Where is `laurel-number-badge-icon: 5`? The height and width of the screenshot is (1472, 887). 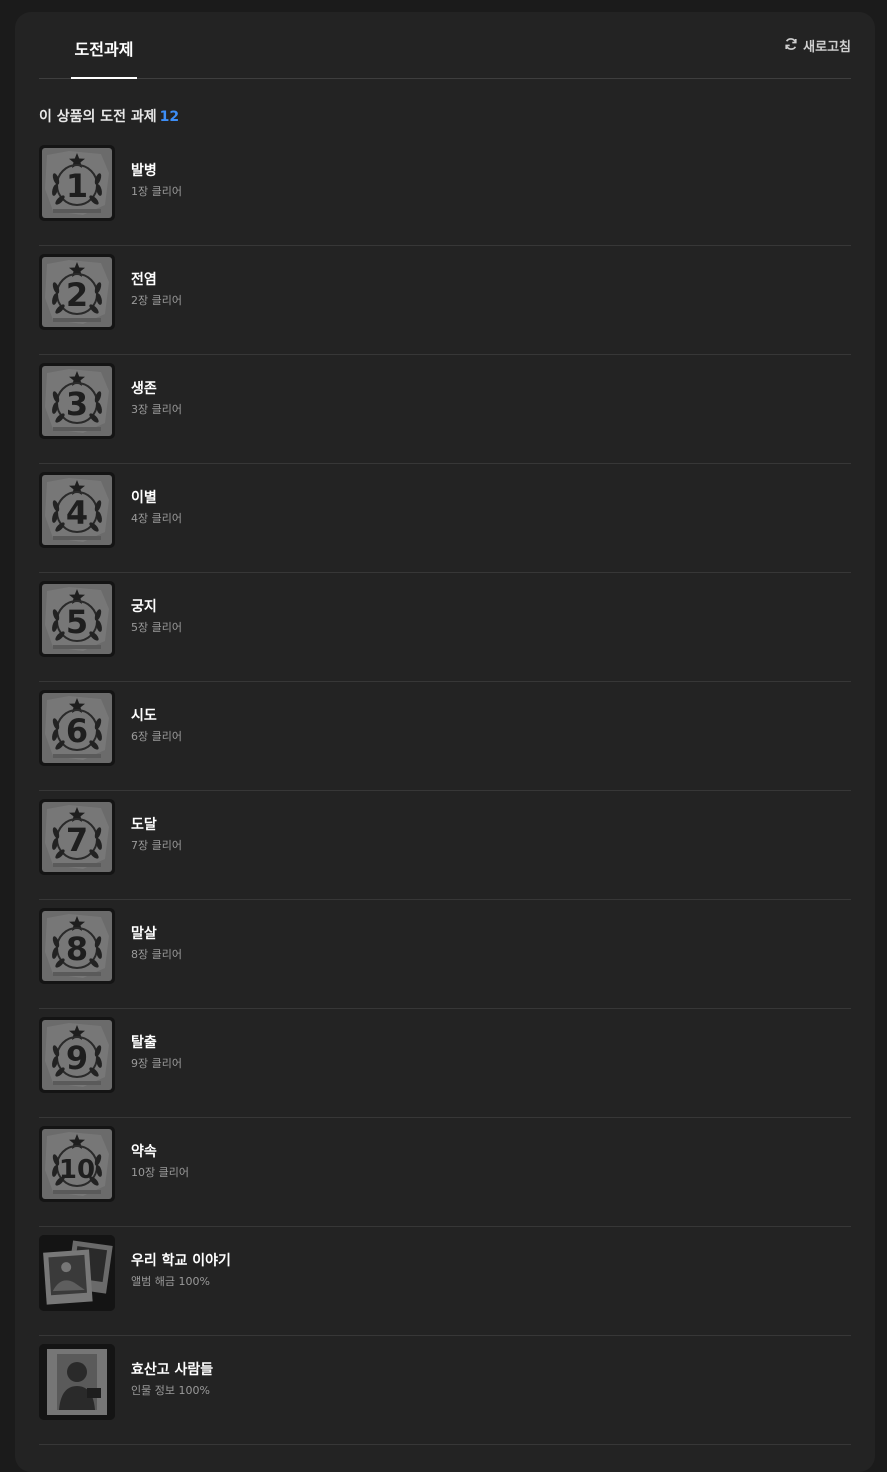
laurel-number-badge-icon: 5 is located at coordinates (77, 619).